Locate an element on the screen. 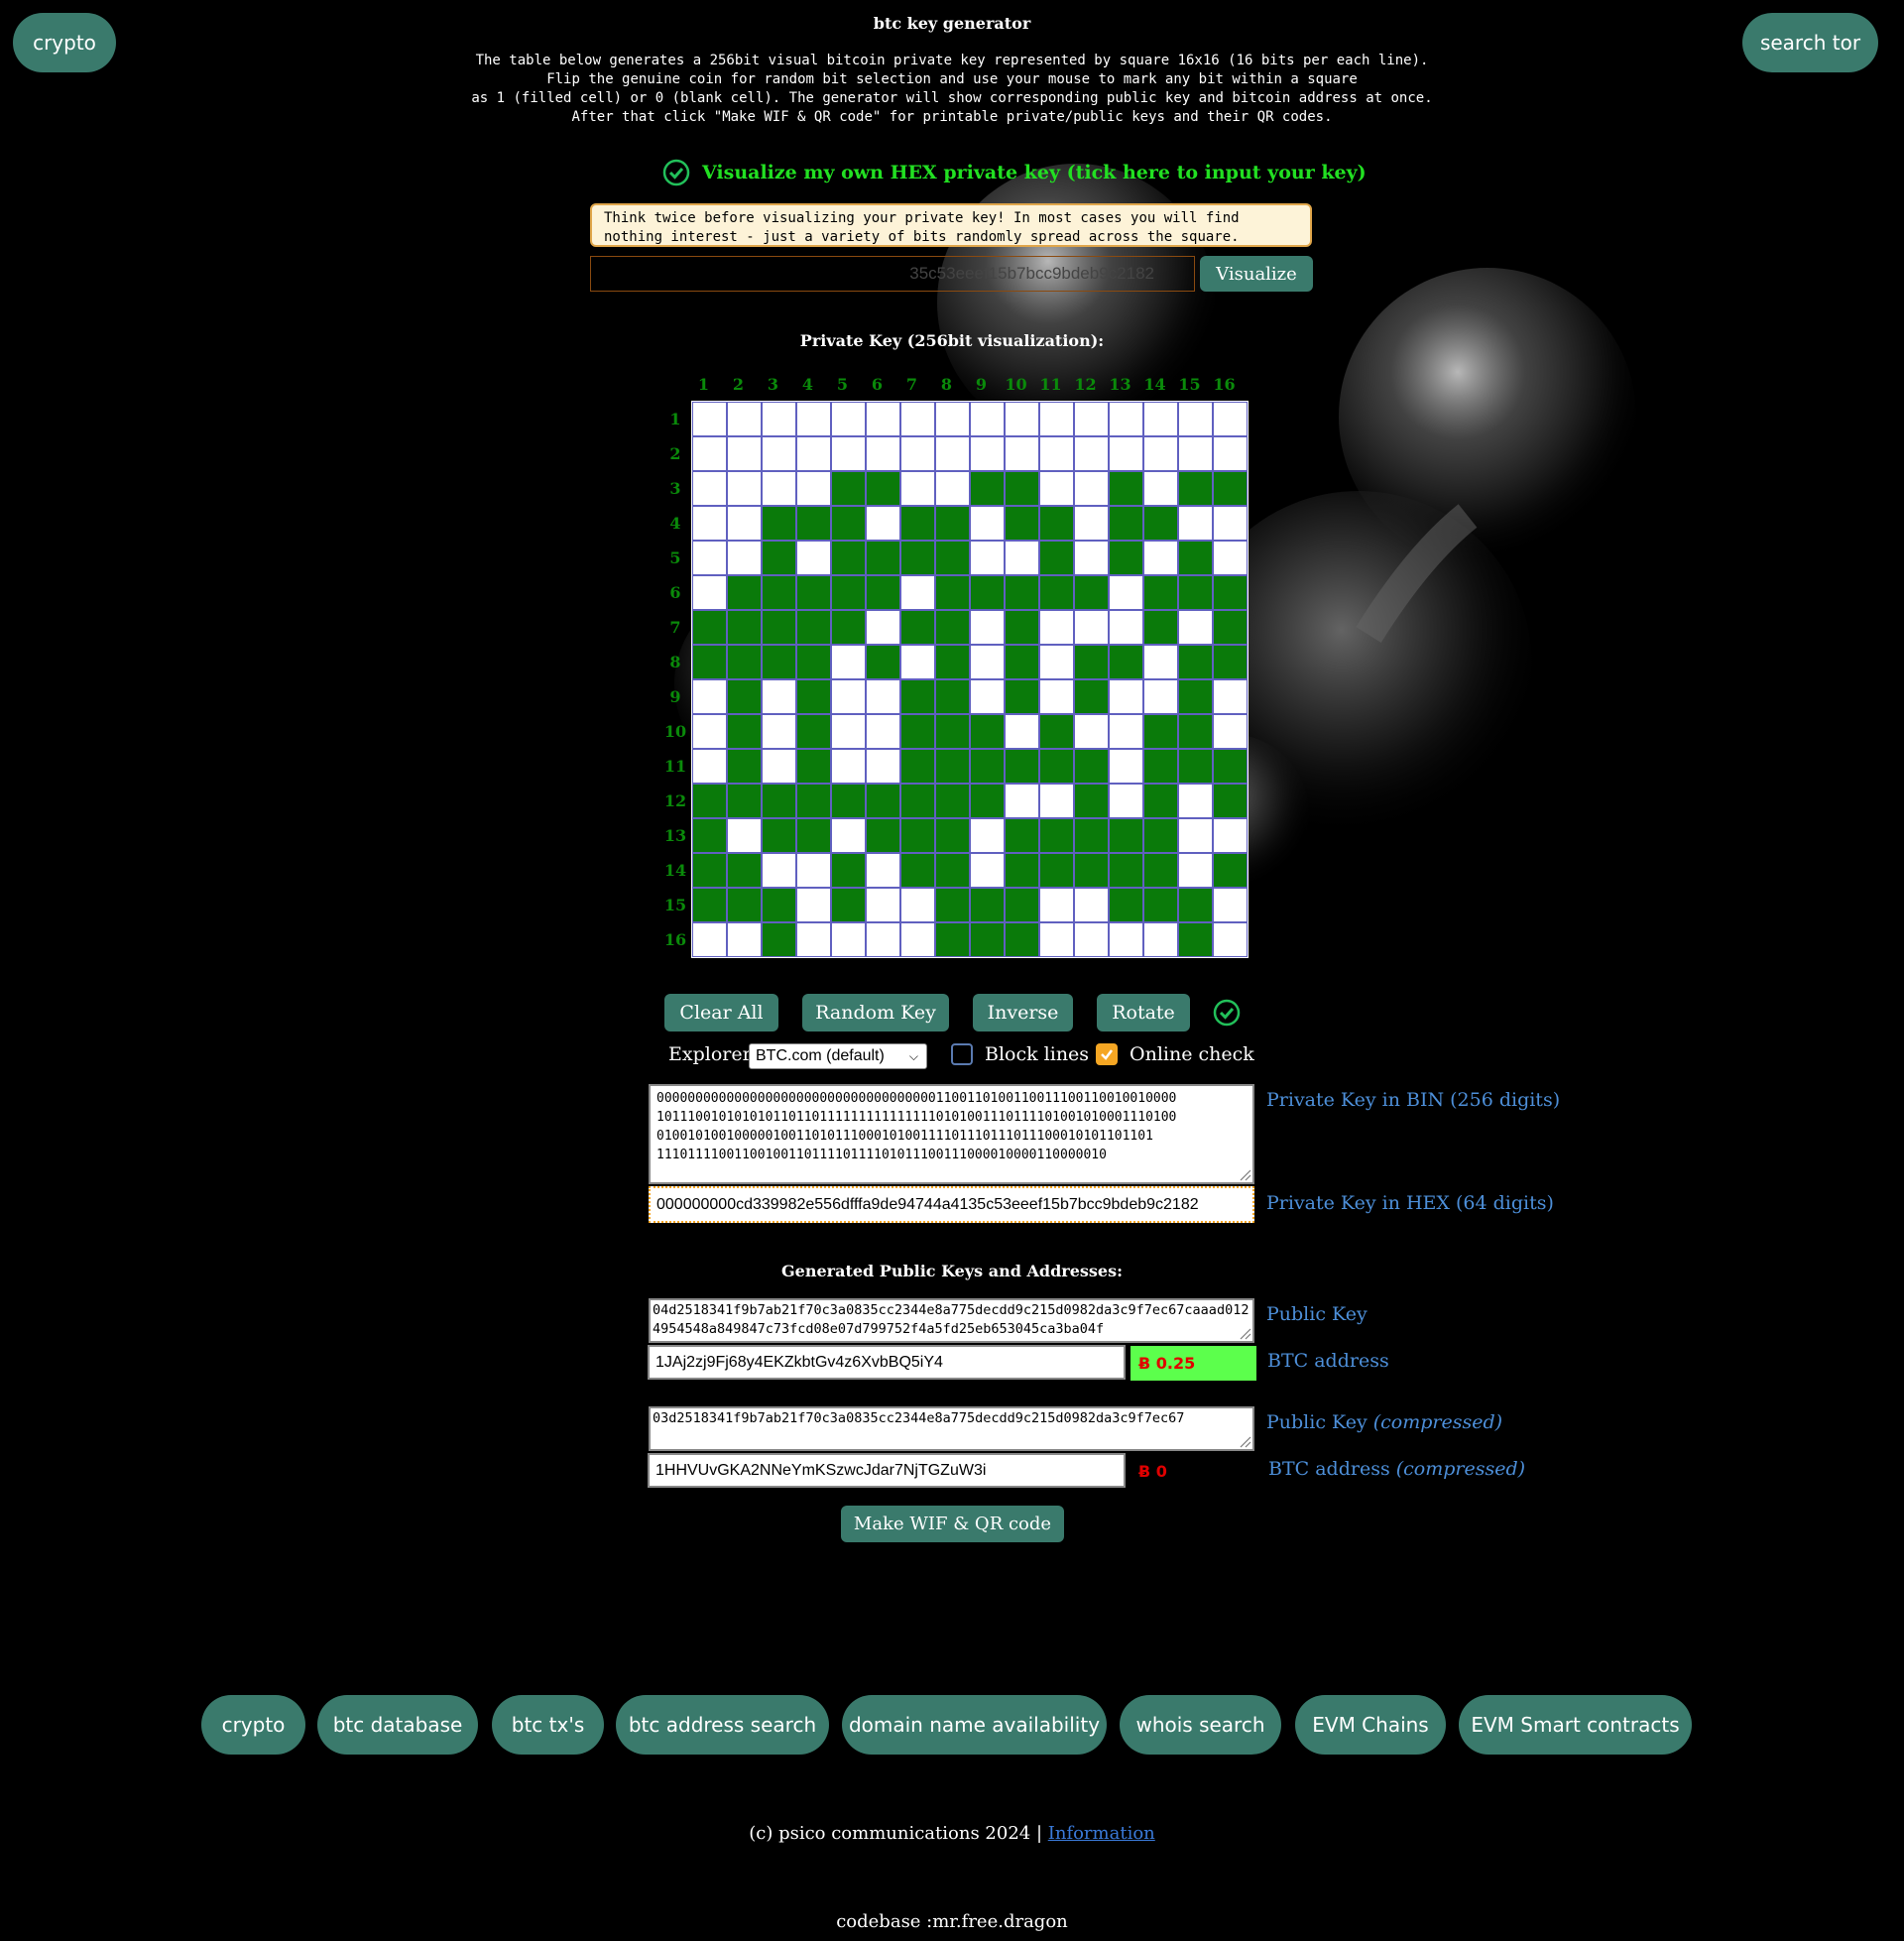  bottom-nav-button: btc address search is located at coordinates (722, 1725).